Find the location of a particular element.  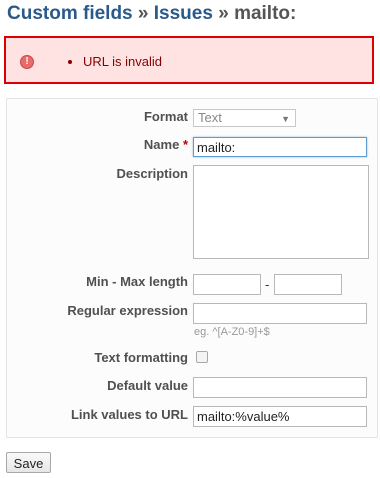

bullet-icon is located at coordinates (70, 62).